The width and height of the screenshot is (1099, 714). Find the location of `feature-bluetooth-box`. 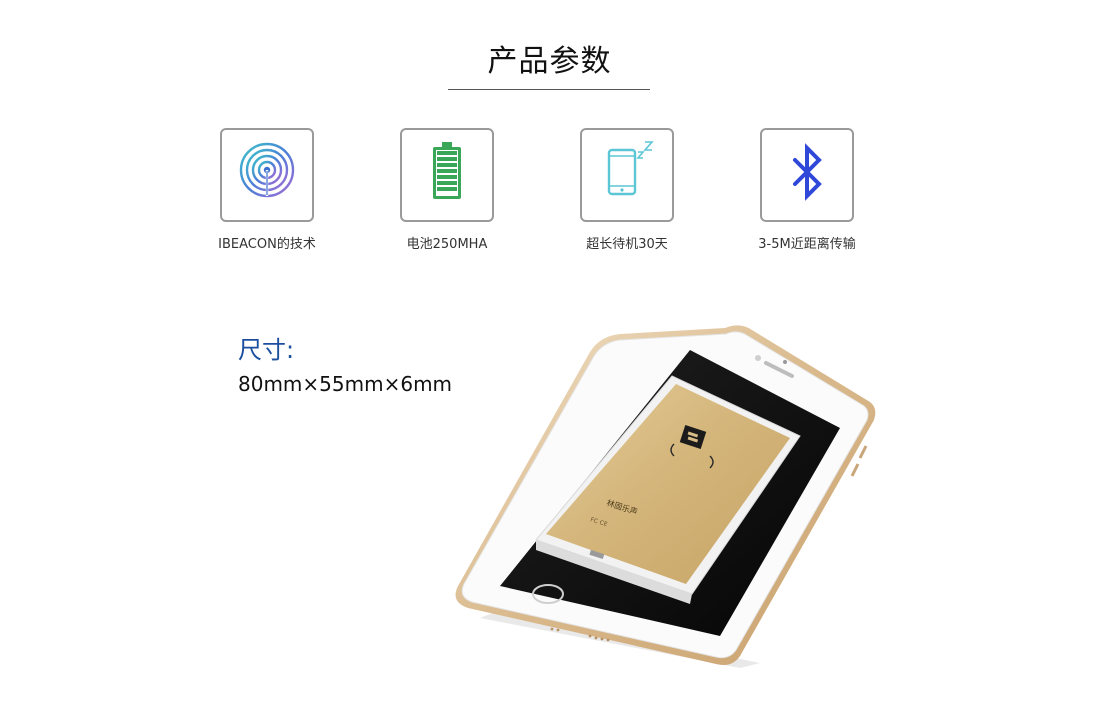

feature-bluetooth-box is located at coordinates (807, 175).